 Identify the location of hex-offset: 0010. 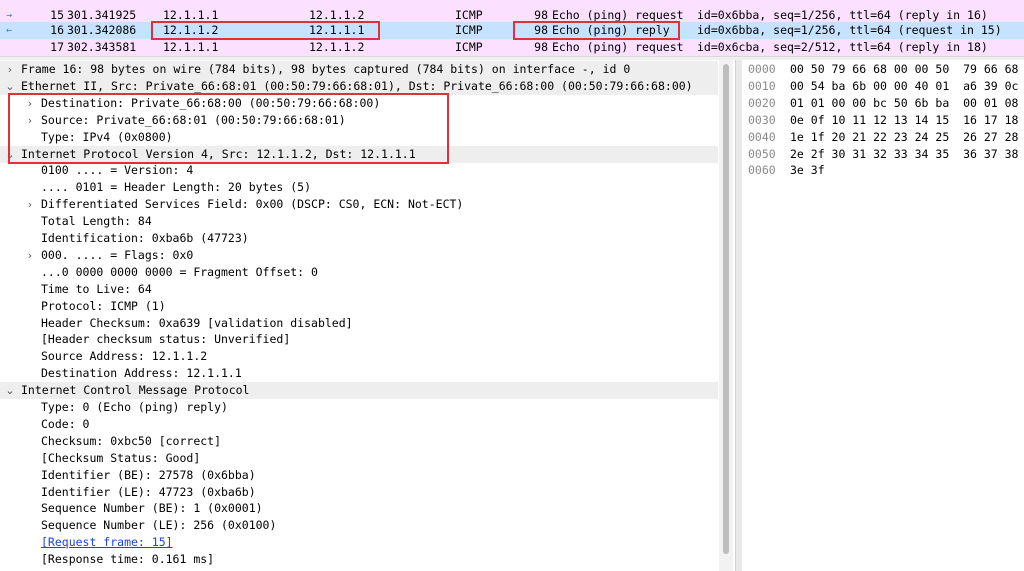
(762, 85).